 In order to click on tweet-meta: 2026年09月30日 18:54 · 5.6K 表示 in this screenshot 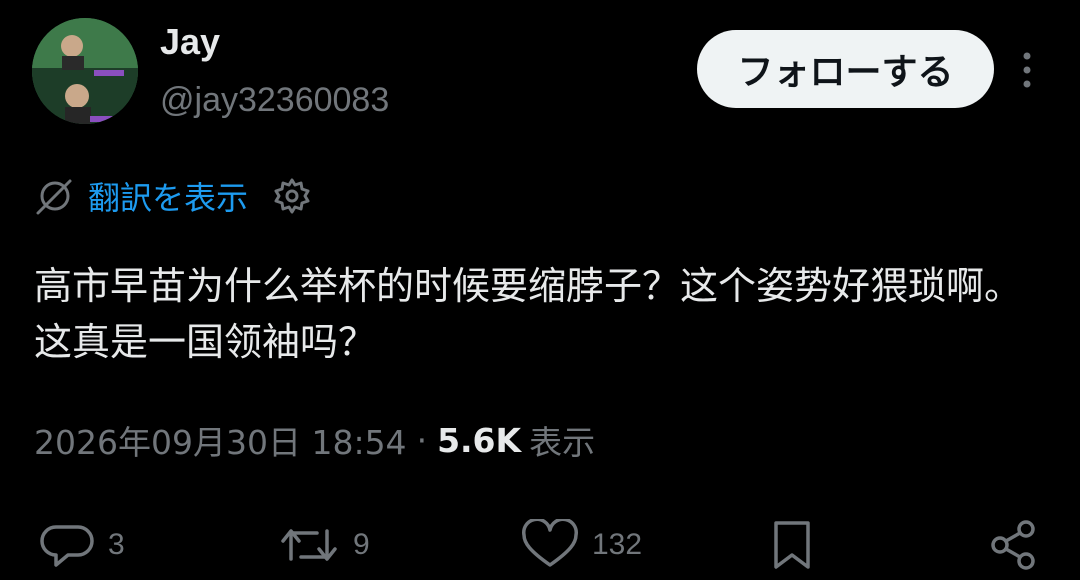, I will do `click(314, 440)`.